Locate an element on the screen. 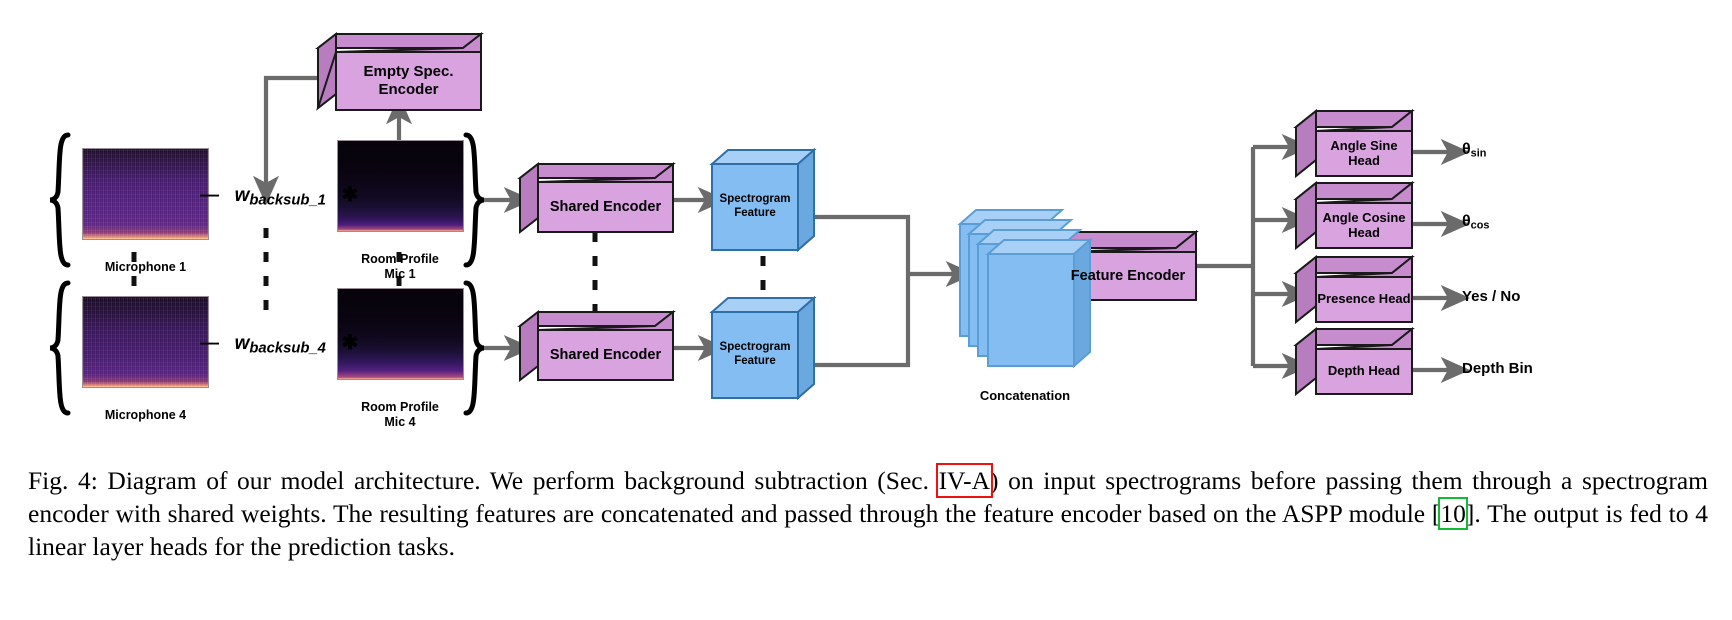 The image size is (1732, 620). head-1-label: Angle Sine Head is located at coordinates (1364, 153).